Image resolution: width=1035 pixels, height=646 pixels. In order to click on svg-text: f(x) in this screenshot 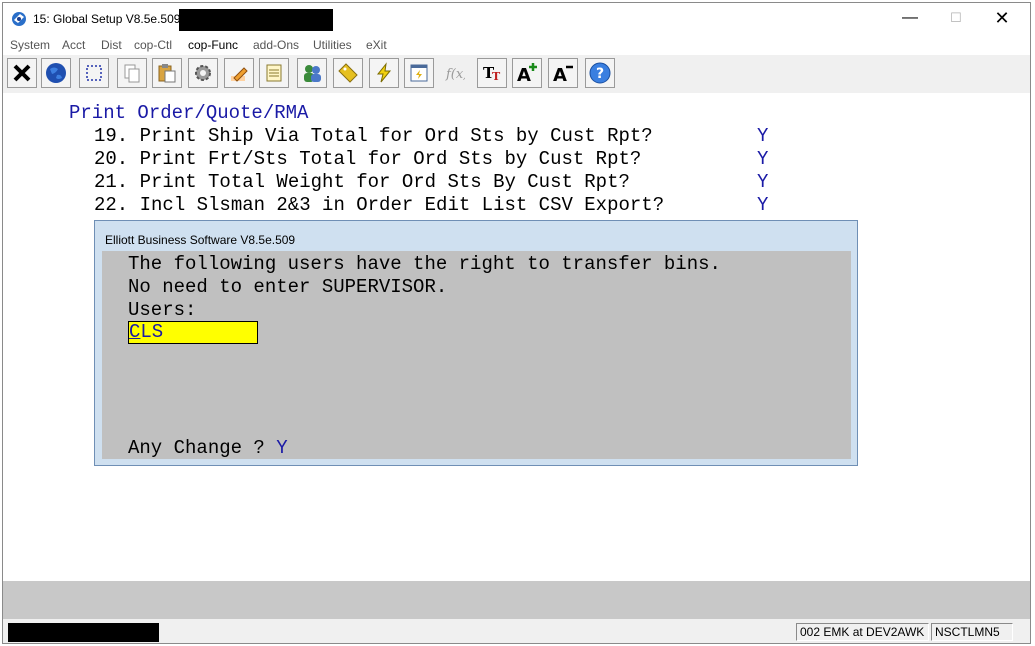, I will do `click(455, 74)`.